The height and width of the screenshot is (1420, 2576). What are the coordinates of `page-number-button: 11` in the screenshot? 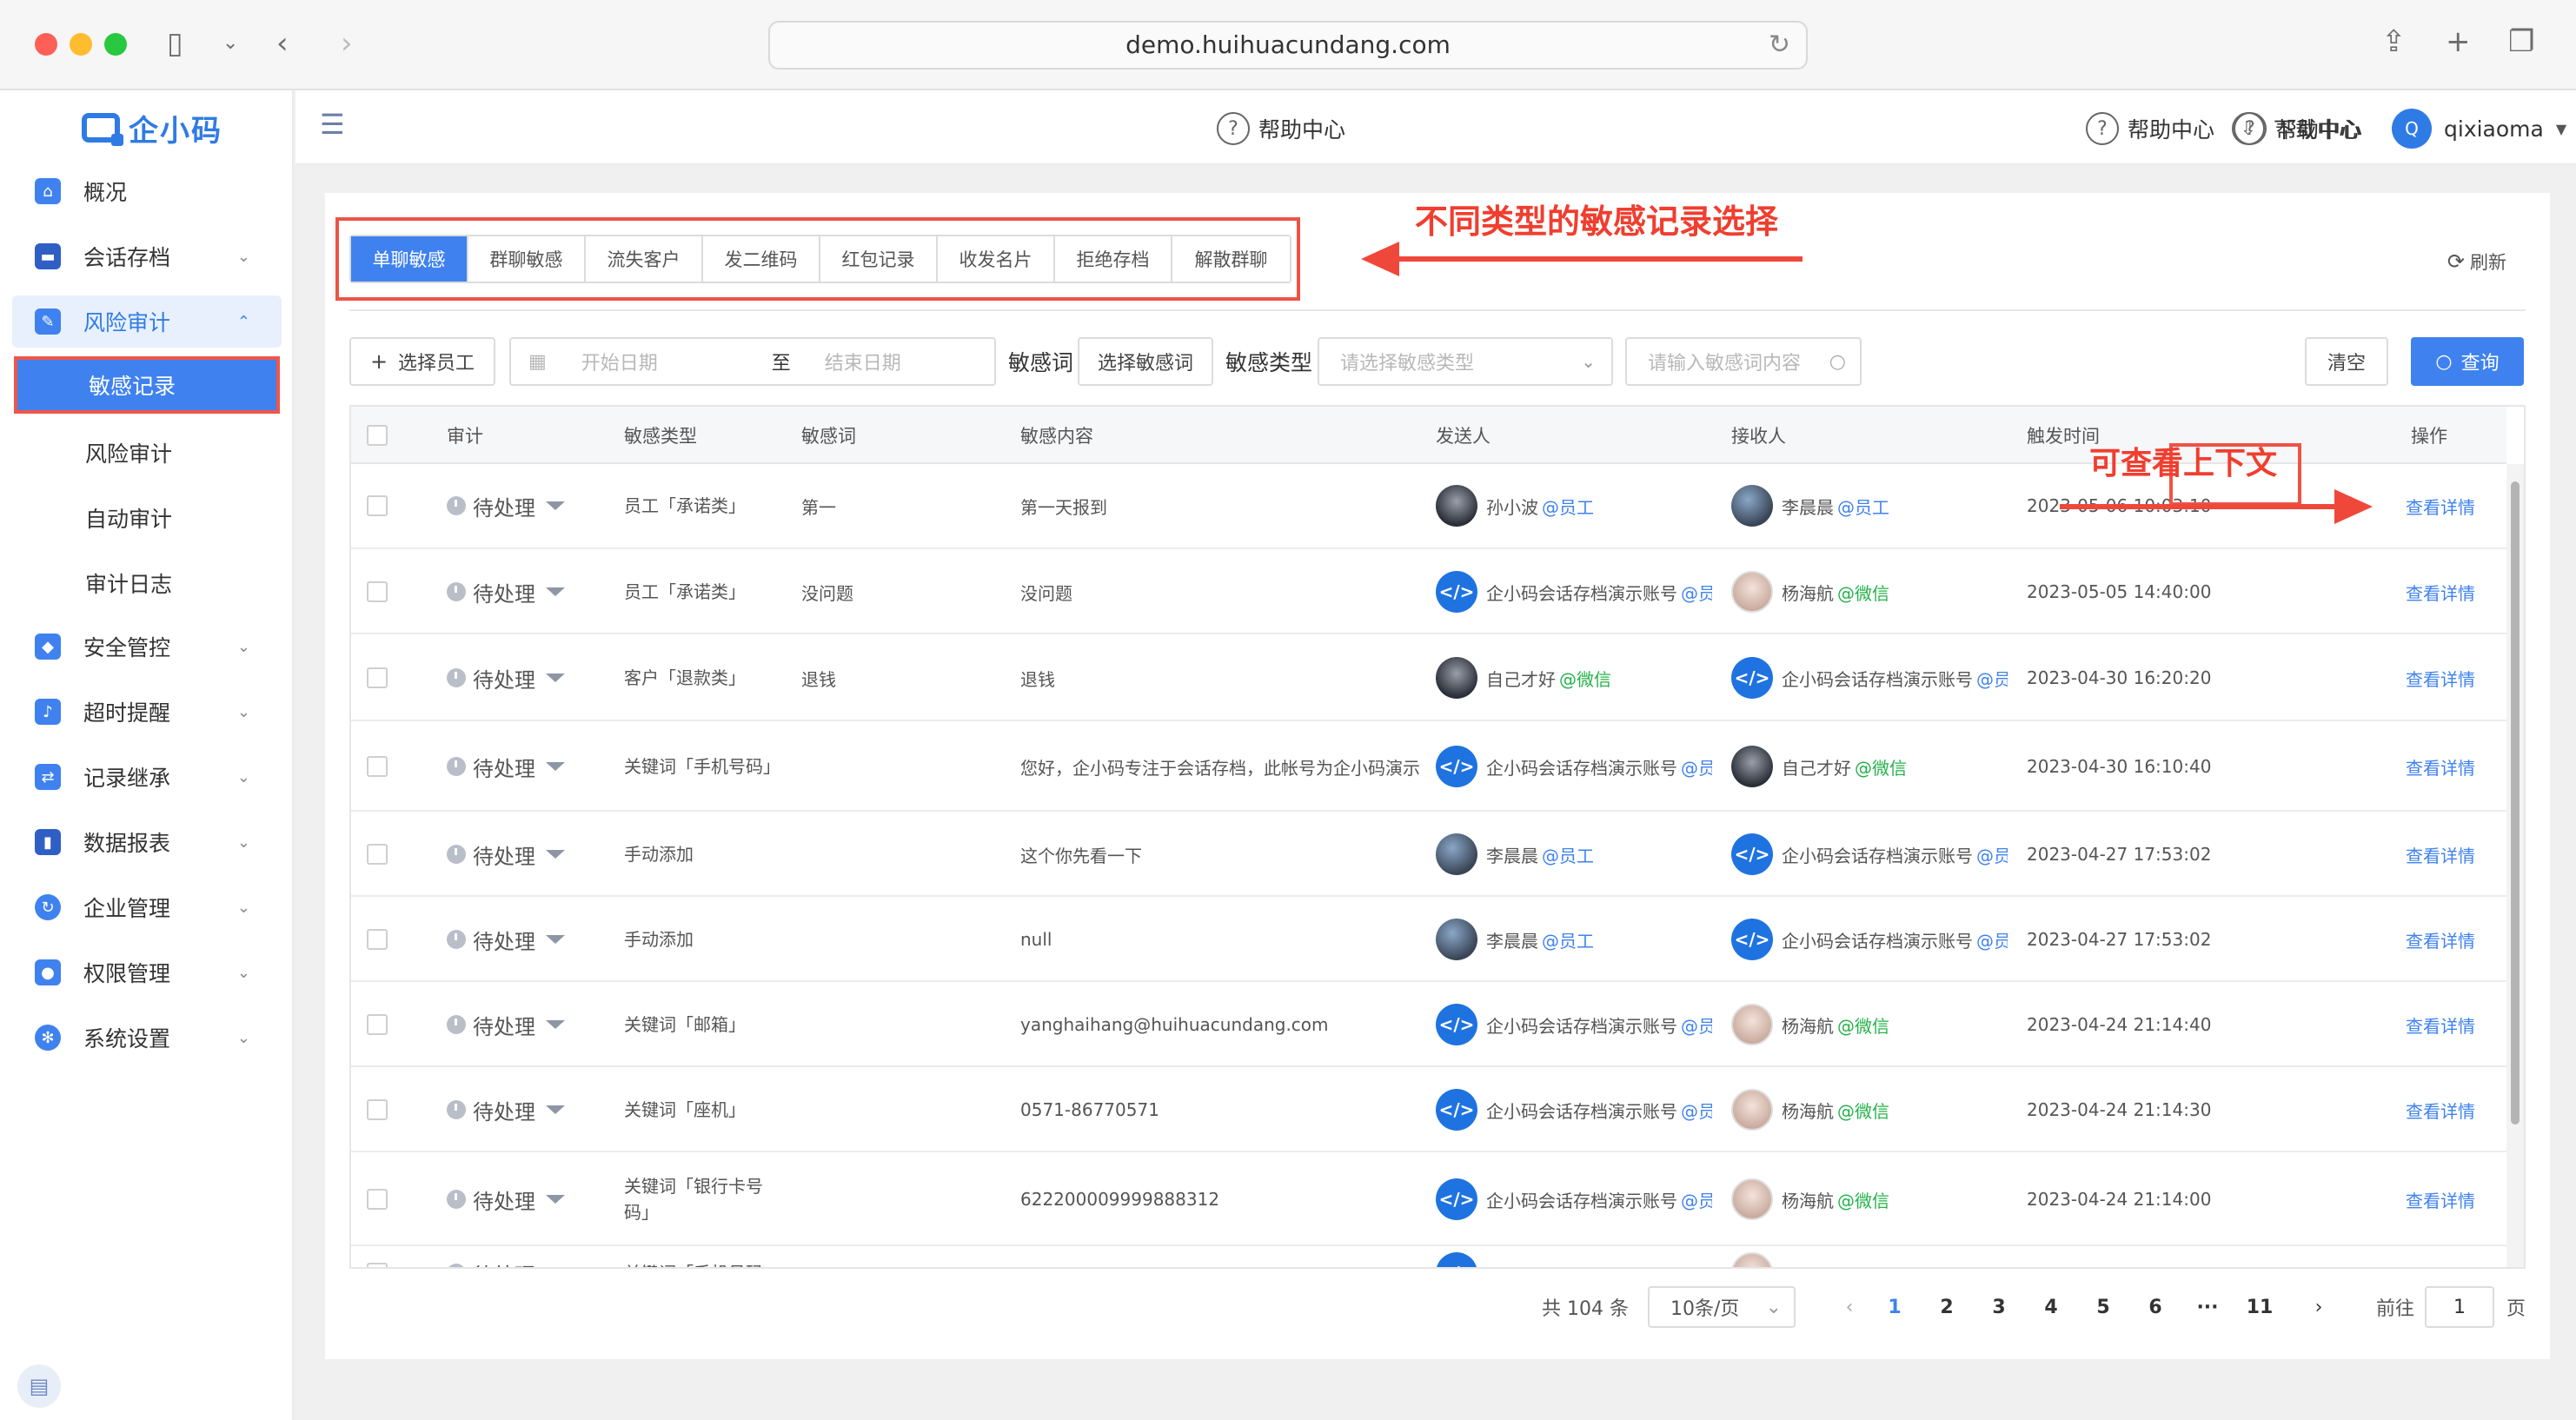 It's located at (2259, 1307).